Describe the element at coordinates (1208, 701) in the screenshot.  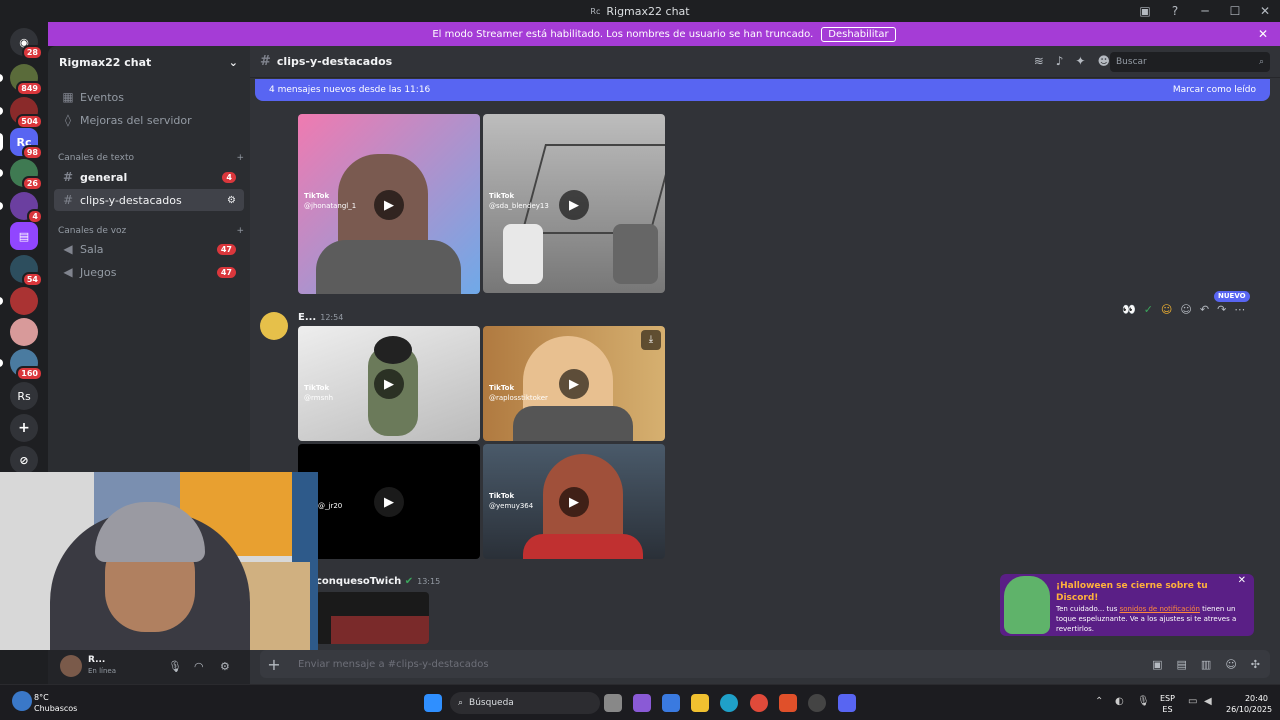
I see `volume-icon: ◀` at that location.